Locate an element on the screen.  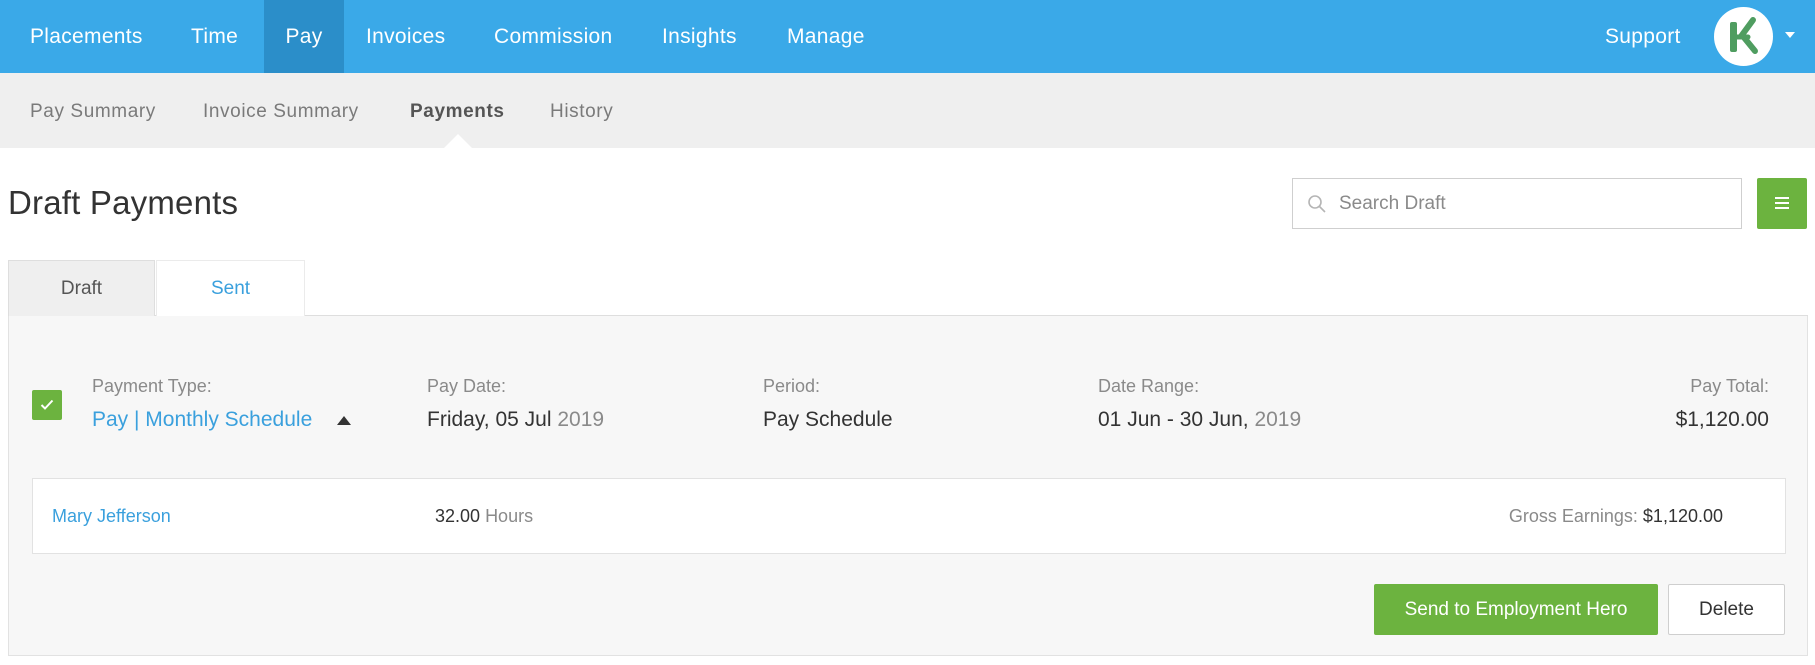
menu-button is located at coordinates (1782, 203).